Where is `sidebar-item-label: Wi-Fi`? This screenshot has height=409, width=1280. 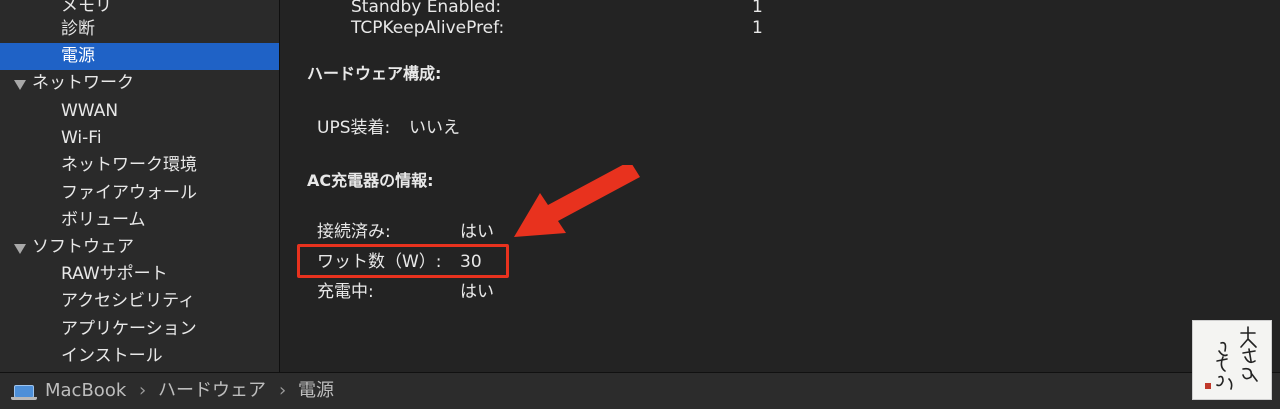
sidebar-item-label: Wi-Fi is located at coordinates (81, 138).